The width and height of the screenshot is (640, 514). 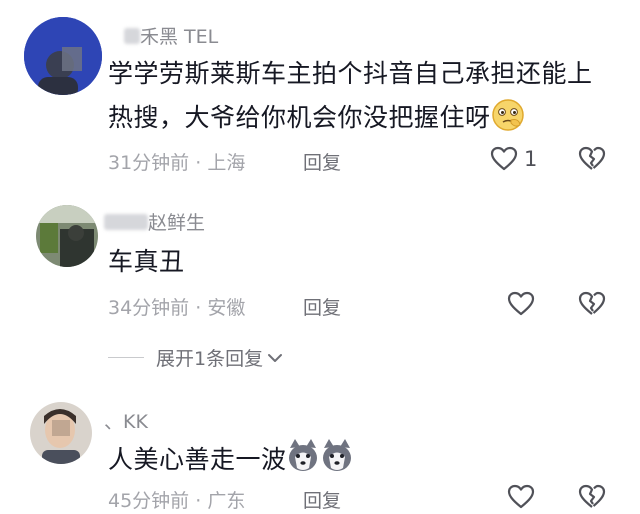 What do you see at coordinates (226, 308) in the screenshot?
I see `location: 安徽` at bounding box center [226, 308].